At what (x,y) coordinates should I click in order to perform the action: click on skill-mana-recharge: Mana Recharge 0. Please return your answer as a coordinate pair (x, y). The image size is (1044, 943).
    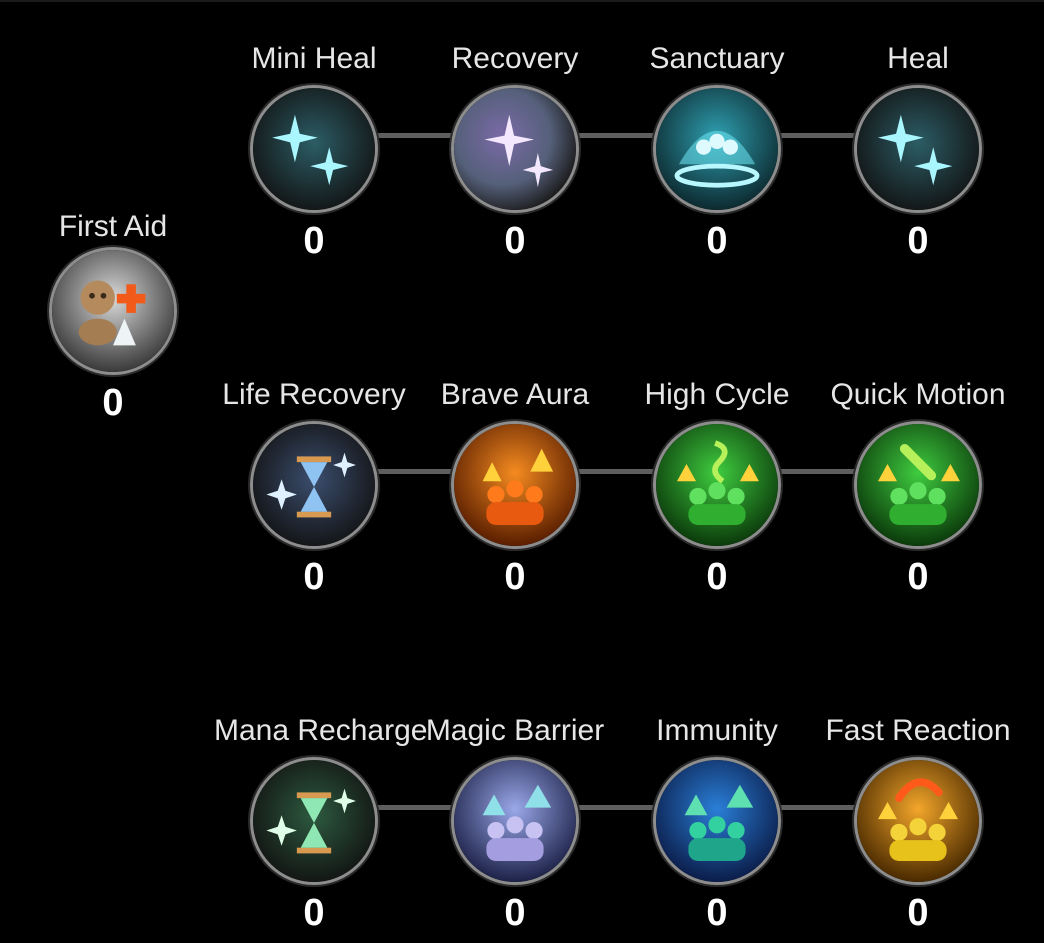
    Looking at the image, I should click on (321, 828).